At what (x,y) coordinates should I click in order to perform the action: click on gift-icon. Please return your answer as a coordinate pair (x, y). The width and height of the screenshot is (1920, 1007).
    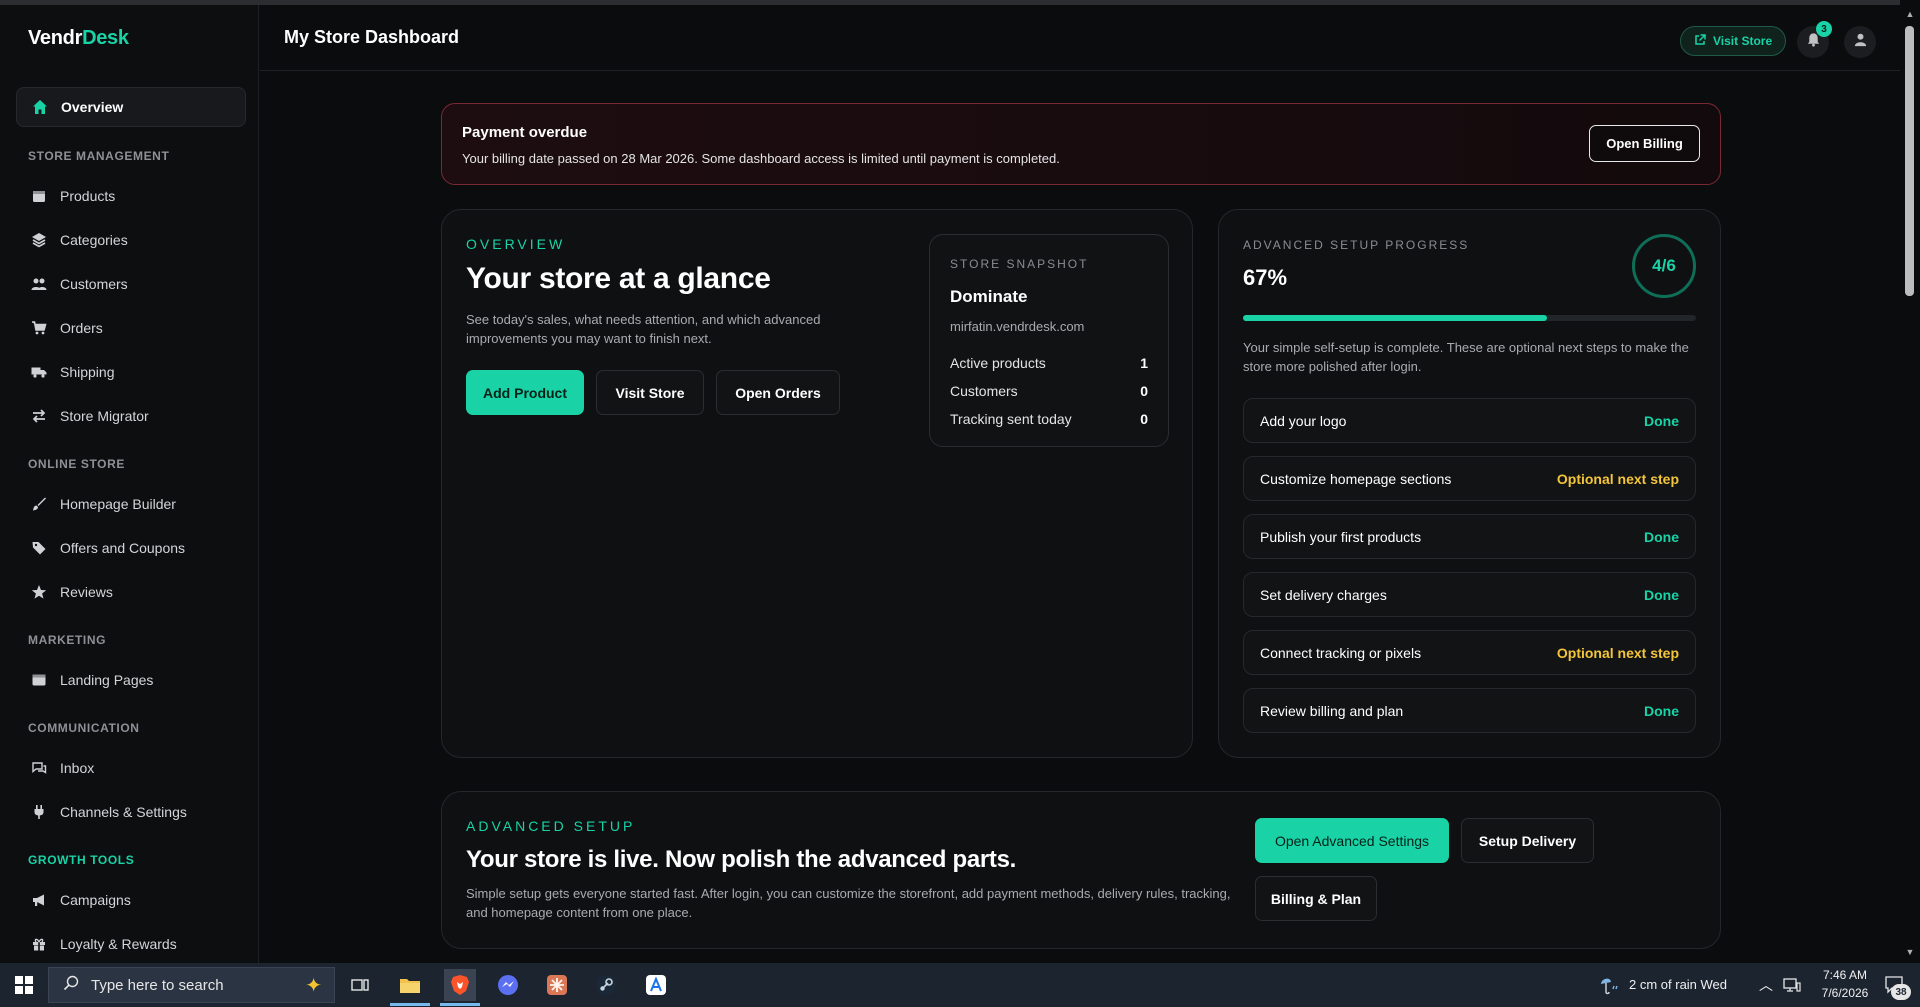
    Looking at the image, I should click on (39, 944).